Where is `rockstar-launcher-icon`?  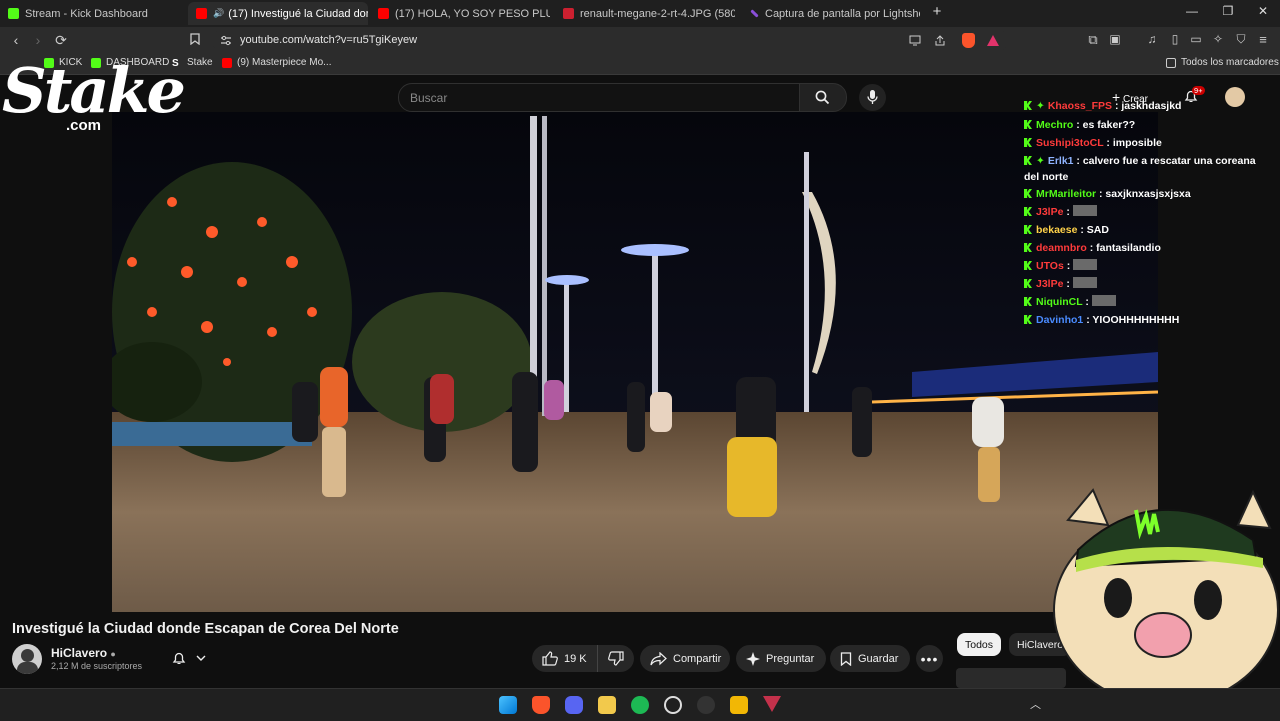
rockstar-launcher-icon is located at coordinates (739, 705).